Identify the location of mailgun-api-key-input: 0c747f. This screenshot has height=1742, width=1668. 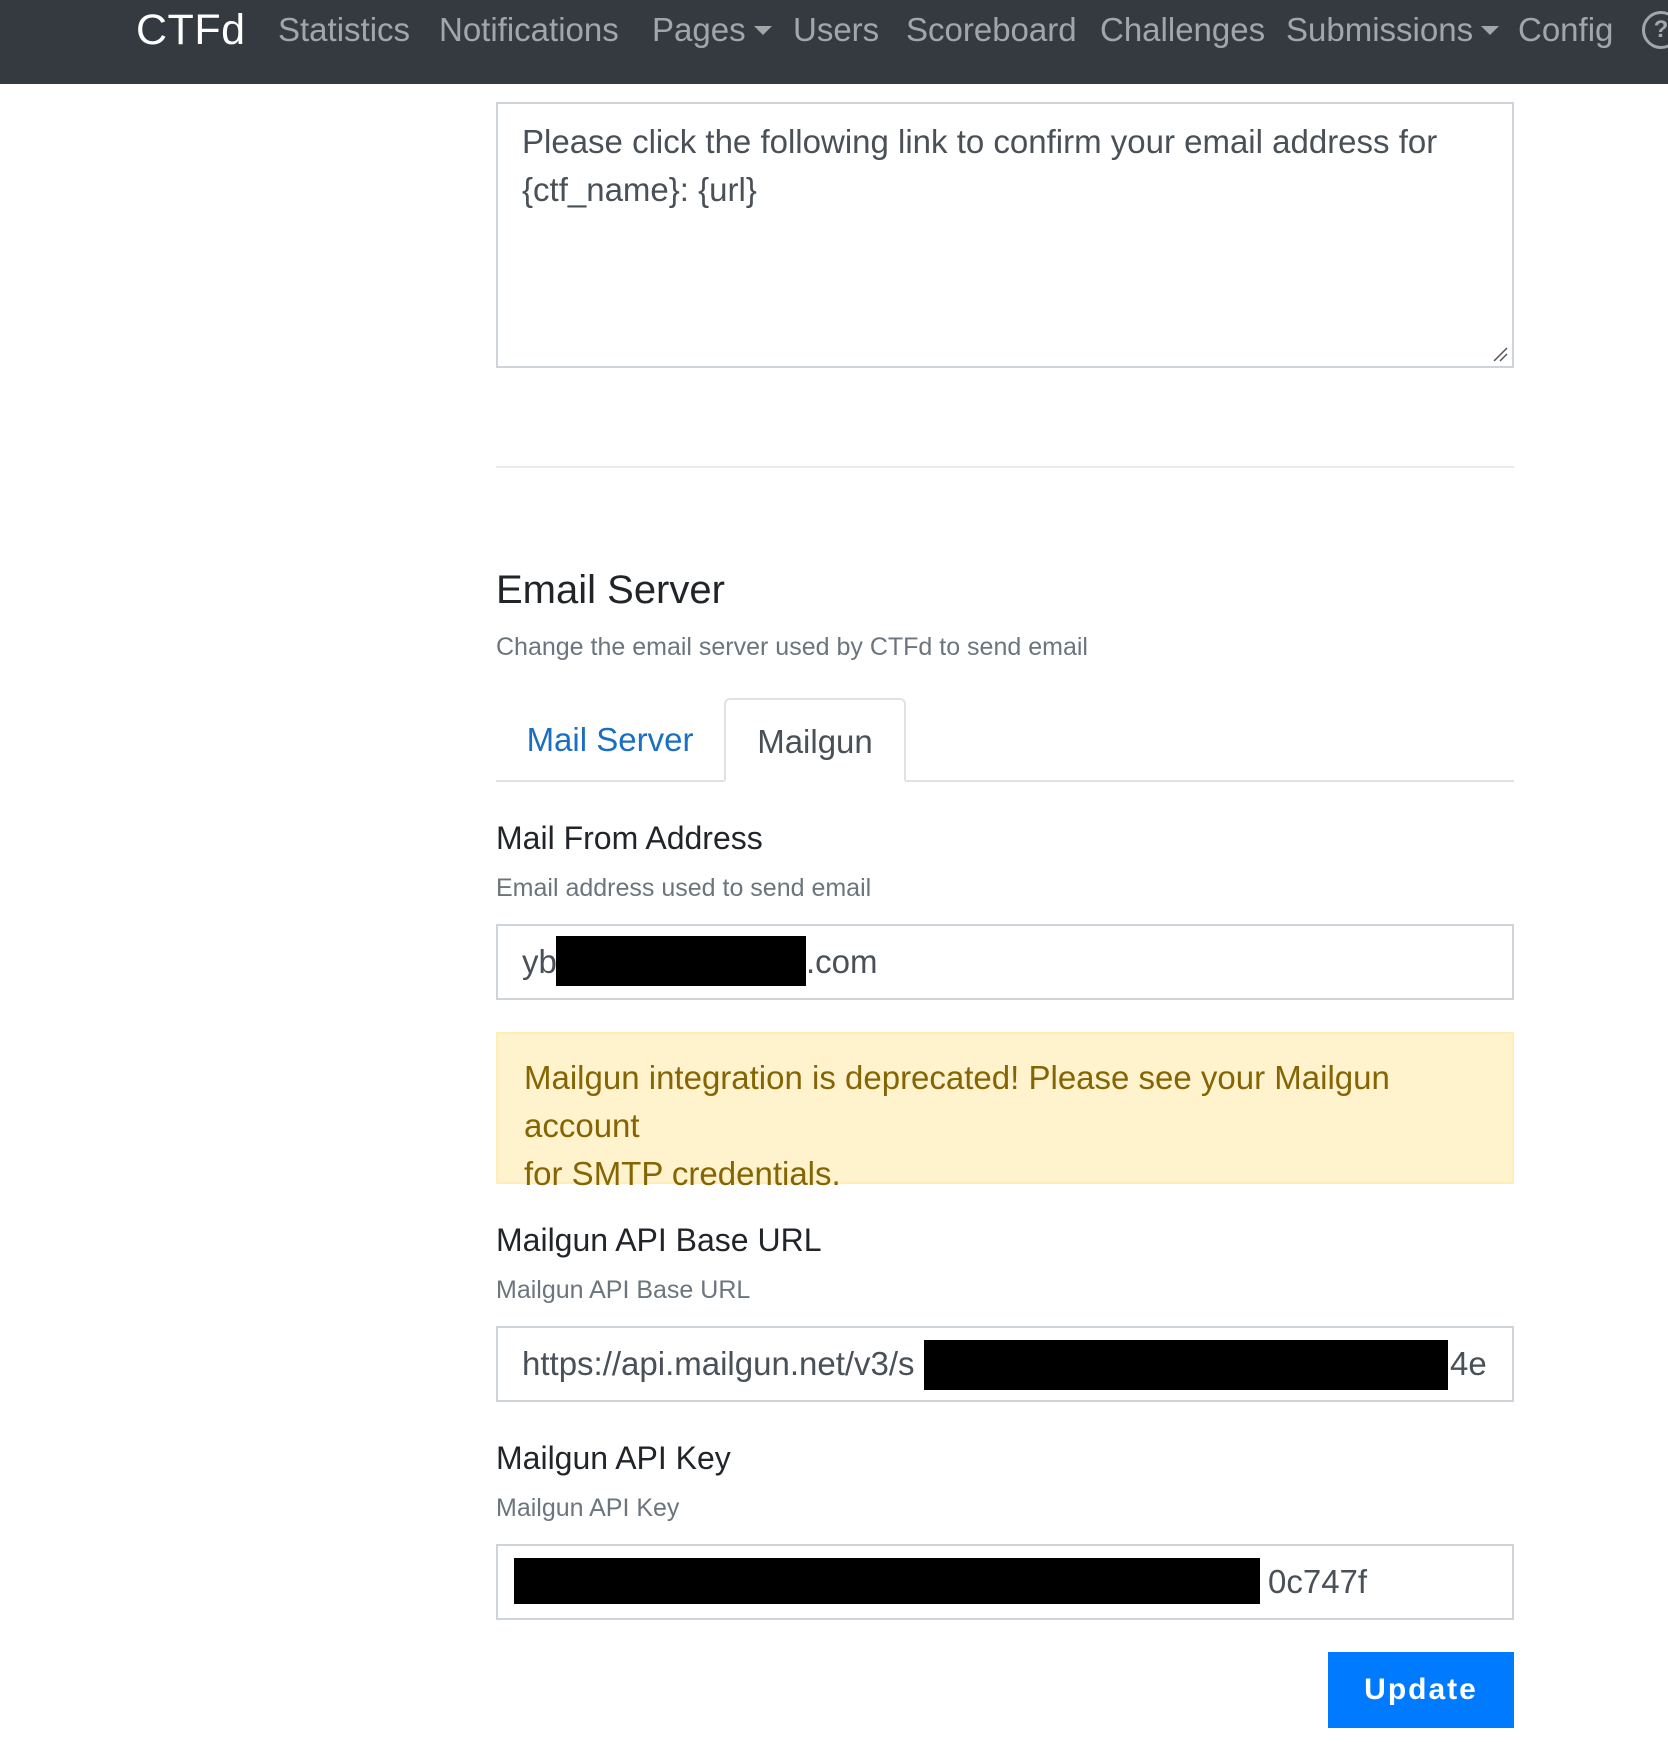
(1005, 1582).